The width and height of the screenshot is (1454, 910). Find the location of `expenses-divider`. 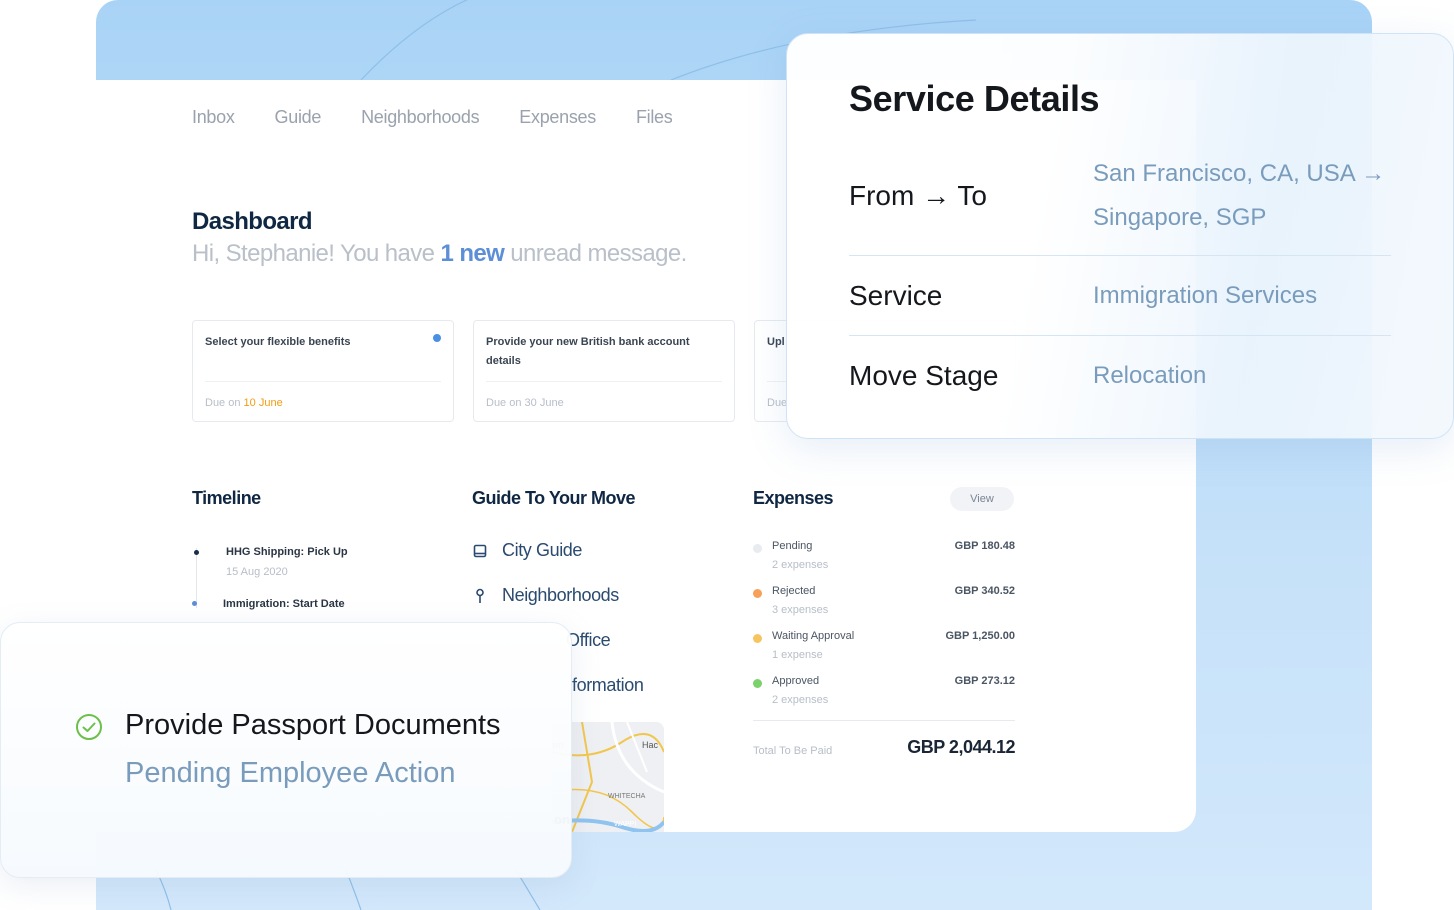

expenses-divider is located at coordinates (884, 720).